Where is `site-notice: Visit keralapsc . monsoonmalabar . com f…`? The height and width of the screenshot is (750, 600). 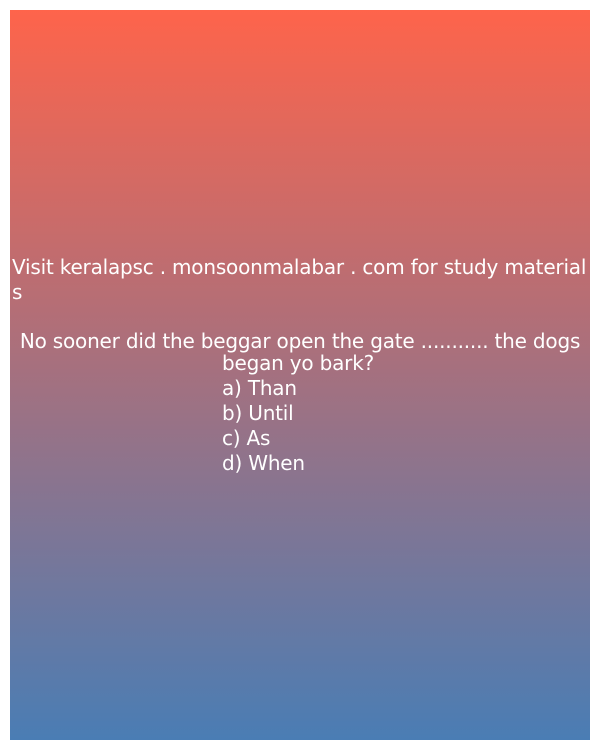 site-notice: Visit keralapsc . monsoonmalabar . com f… is located at coordinates (299, 279).